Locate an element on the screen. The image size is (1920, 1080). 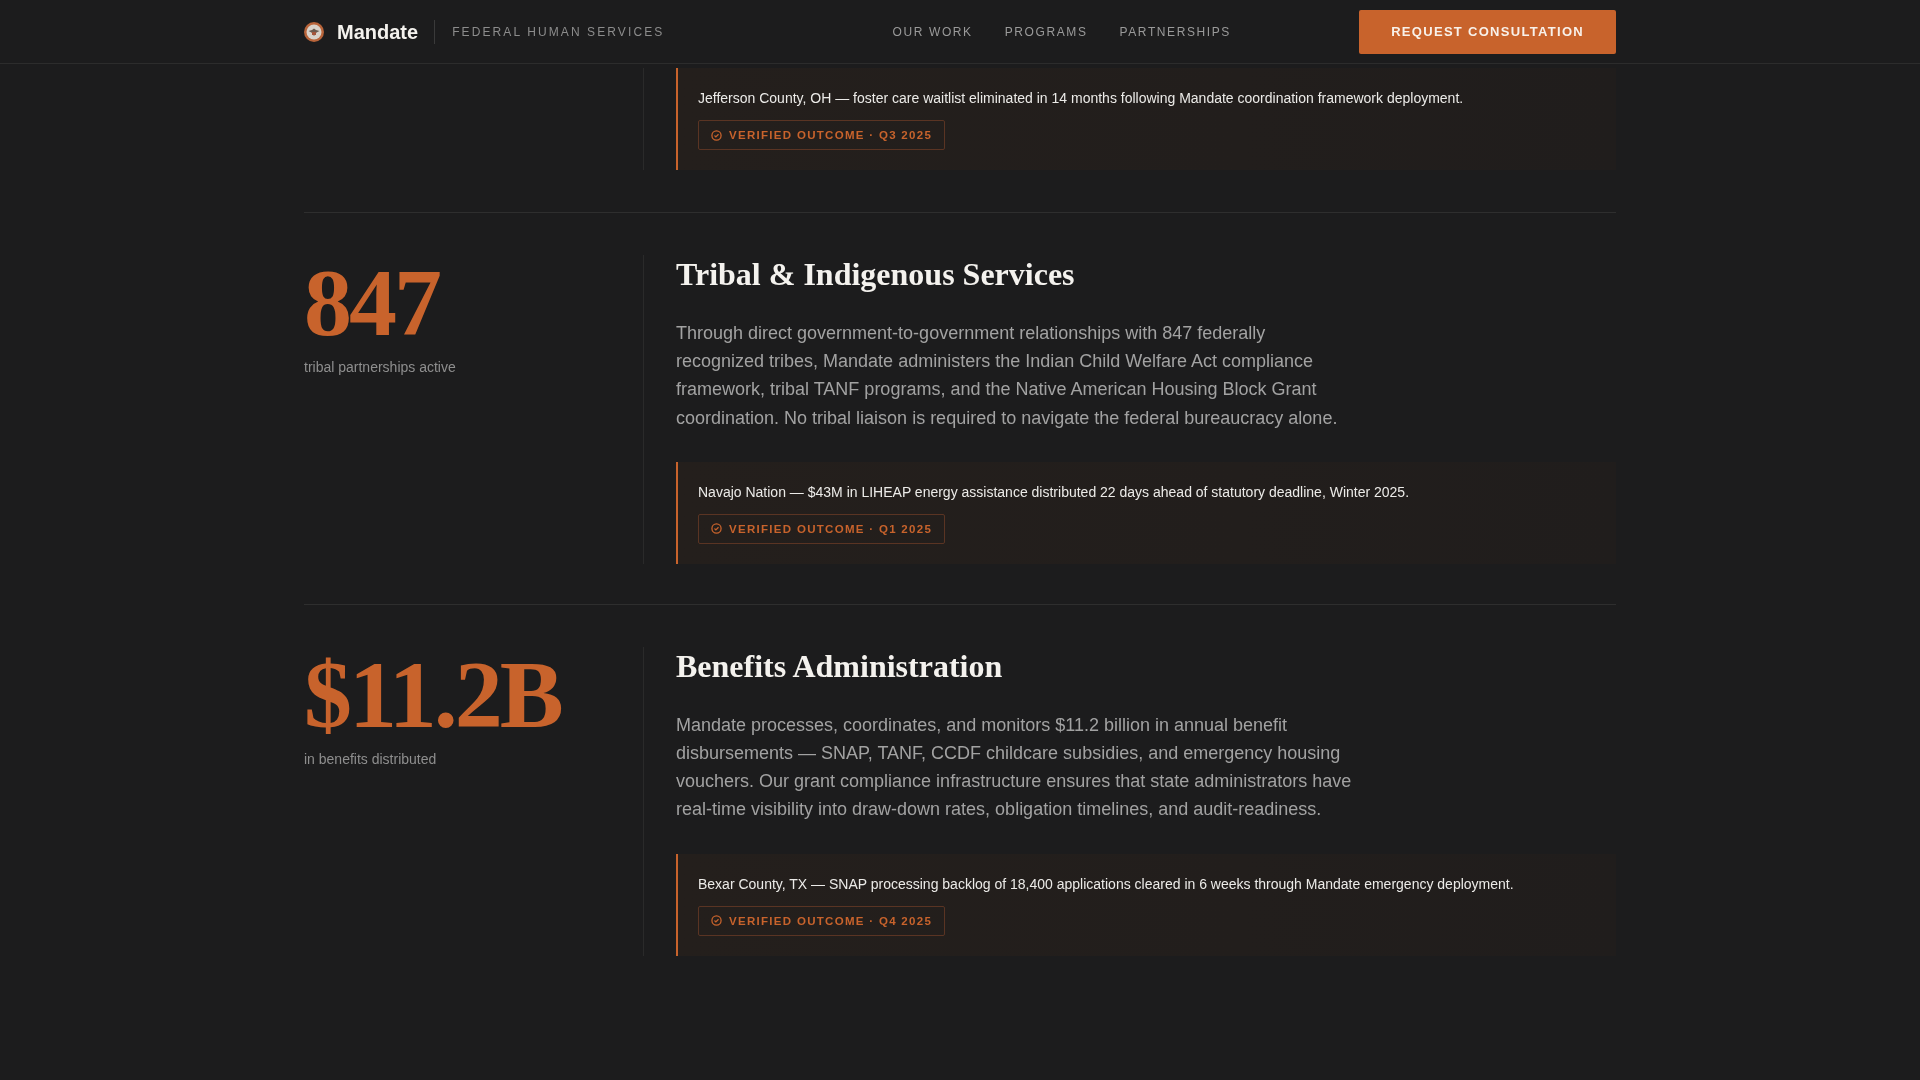
outcome-description: Bexar County, TX — SNAP processing backlog of 18,400 applications cleared in 6 weeks through Mandate emergency deployment. is located at coordinates (1106, 884).